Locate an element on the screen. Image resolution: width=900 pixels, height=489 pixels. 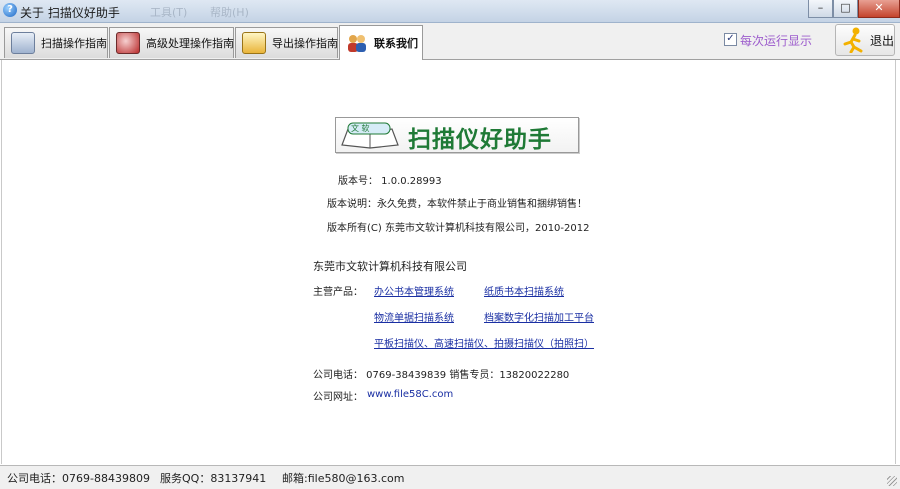
statement-text: 版本说明：永久免费，本软件禁止于商业销售和捆绑销售！ is located at coordinates (457, 204).